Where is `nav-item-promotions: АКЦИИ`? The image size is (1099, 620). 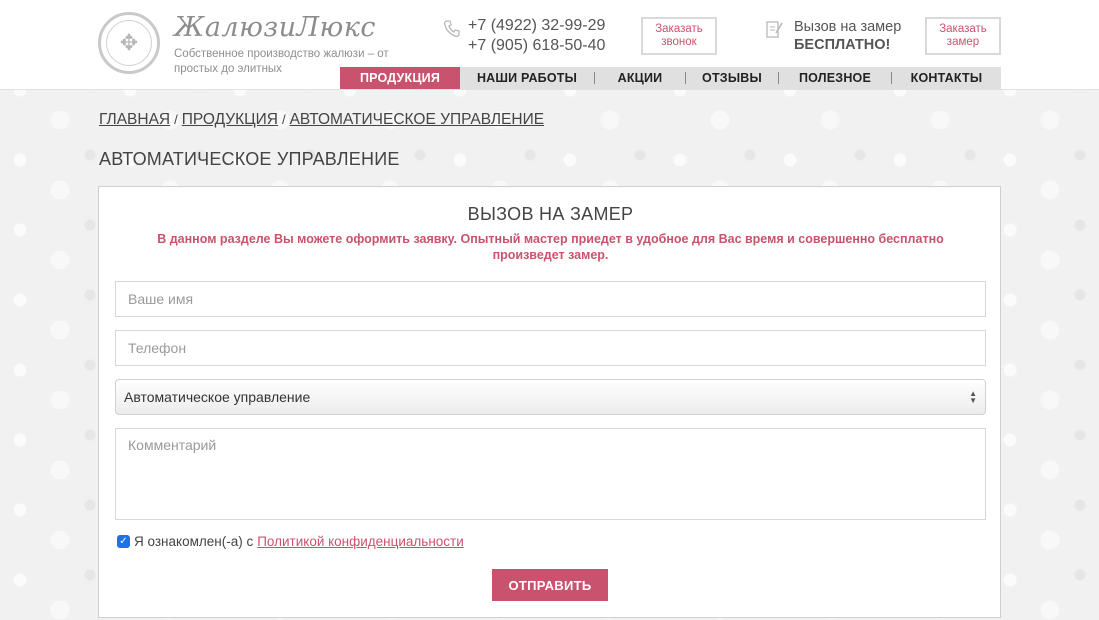
nav-item-promotions: АКЦИИ is located at coordinates (640, 78).